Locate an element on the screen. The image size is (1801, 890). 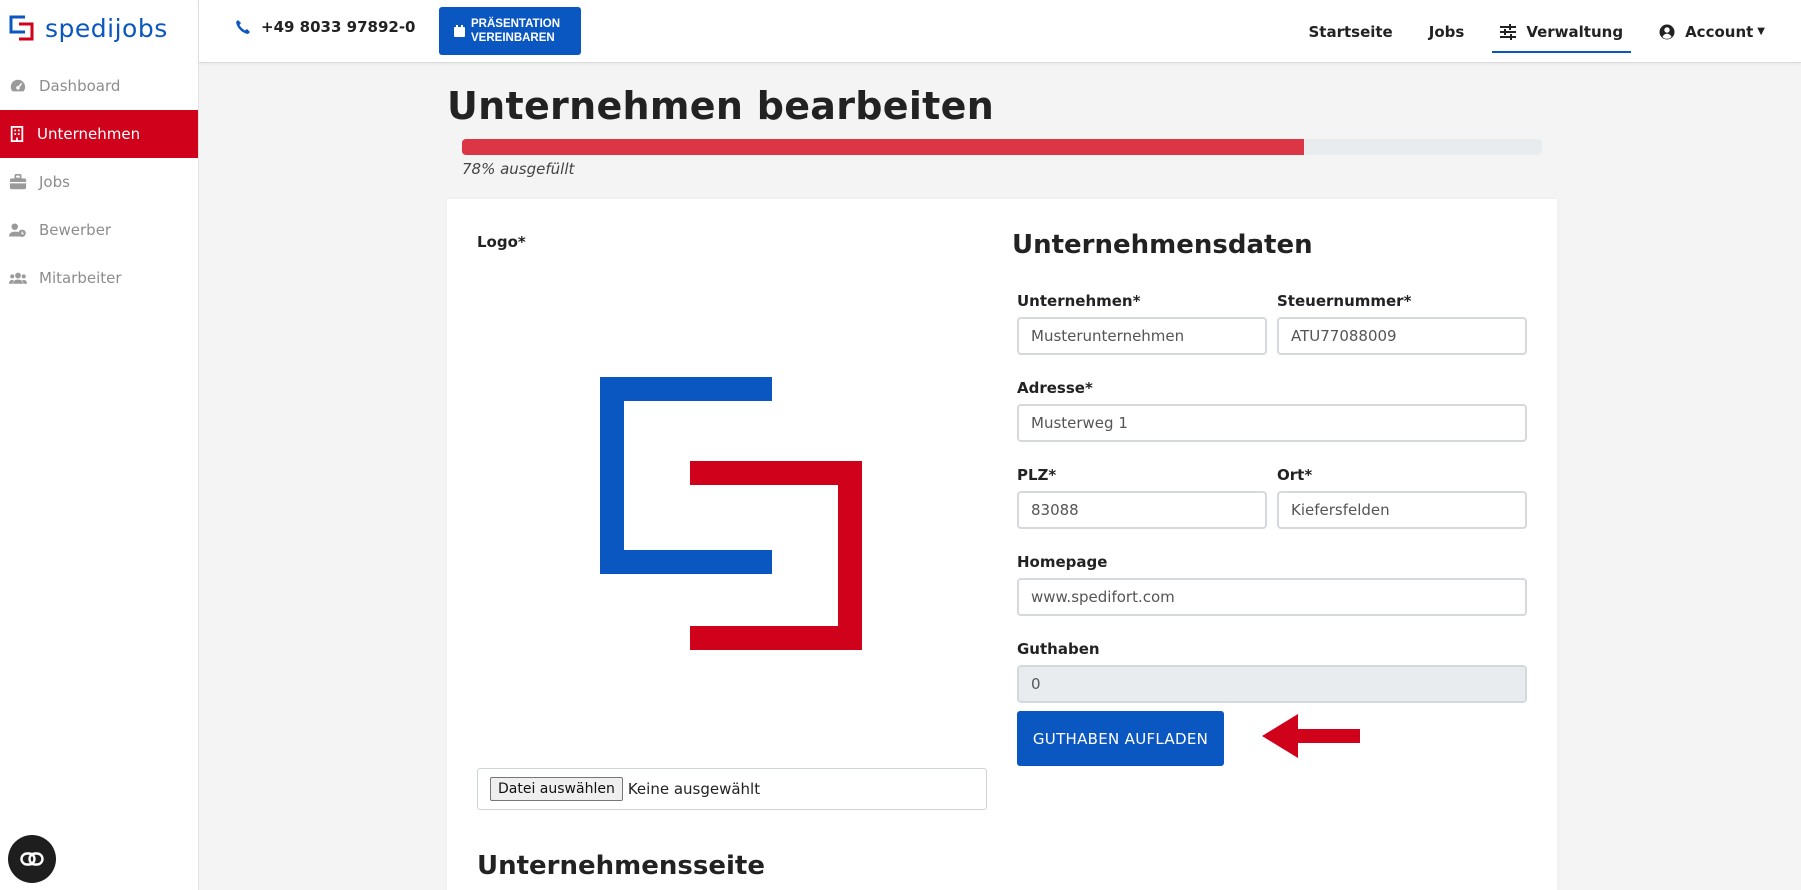
company-logo-preview is located at coordinates (731, 513).